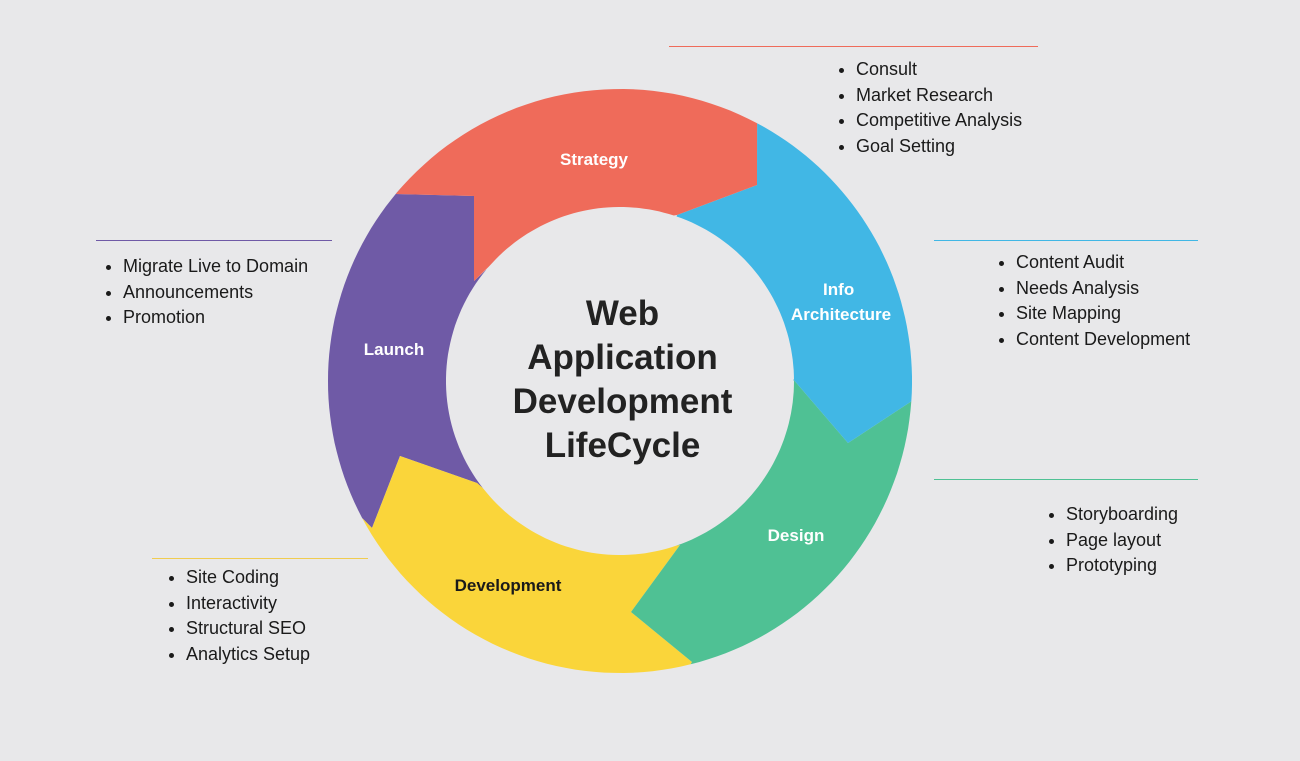  What do you see at coordinates (238, 578) in the screenshot?
I see `list-item: Site Coding` at bounding box center [238, 578].